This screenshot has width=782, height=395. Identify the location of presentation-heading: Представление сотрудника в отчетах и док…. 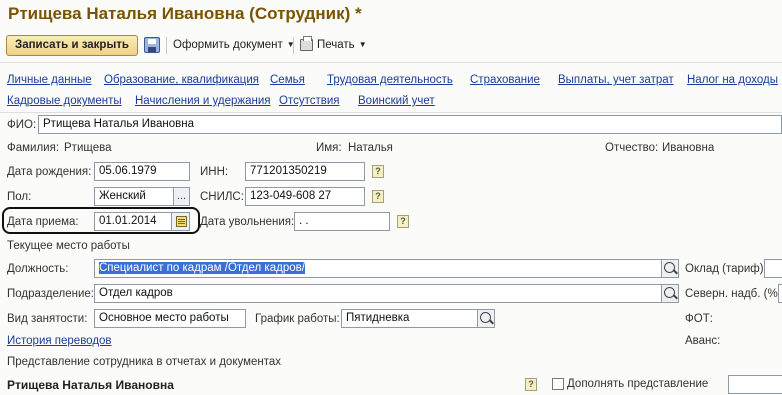
(144, 362).